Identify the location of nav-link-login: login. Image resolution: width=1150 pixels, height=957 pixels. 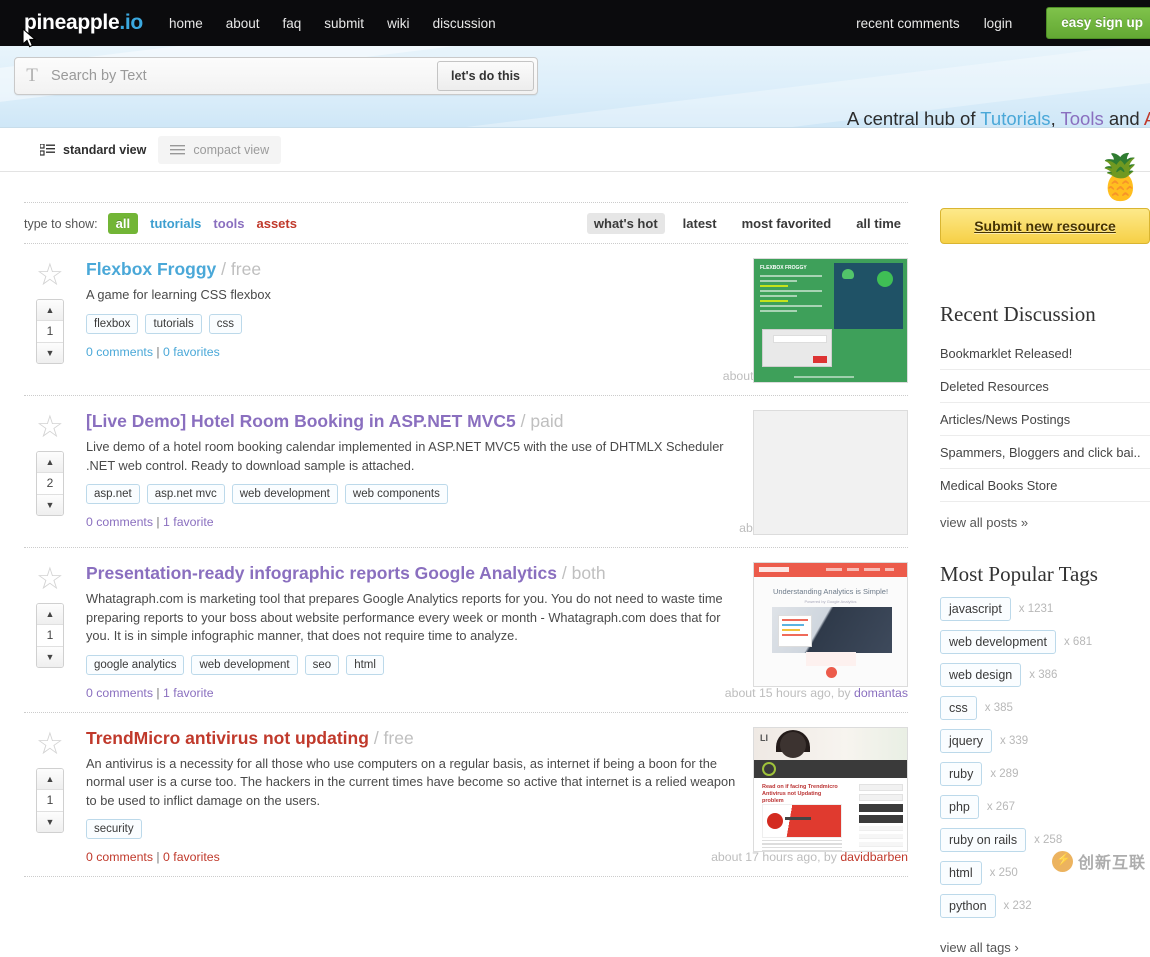
(998, 23).